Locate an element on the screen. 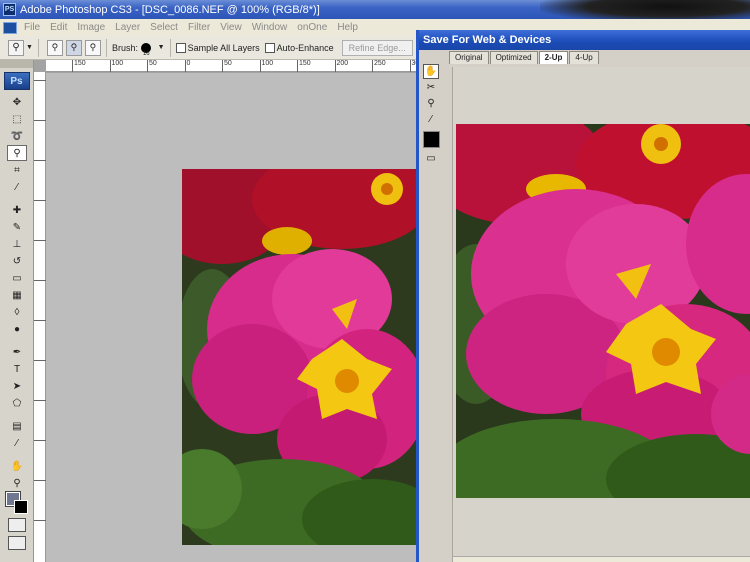  ruler-label: 200 is located at coordinates (341, 66).